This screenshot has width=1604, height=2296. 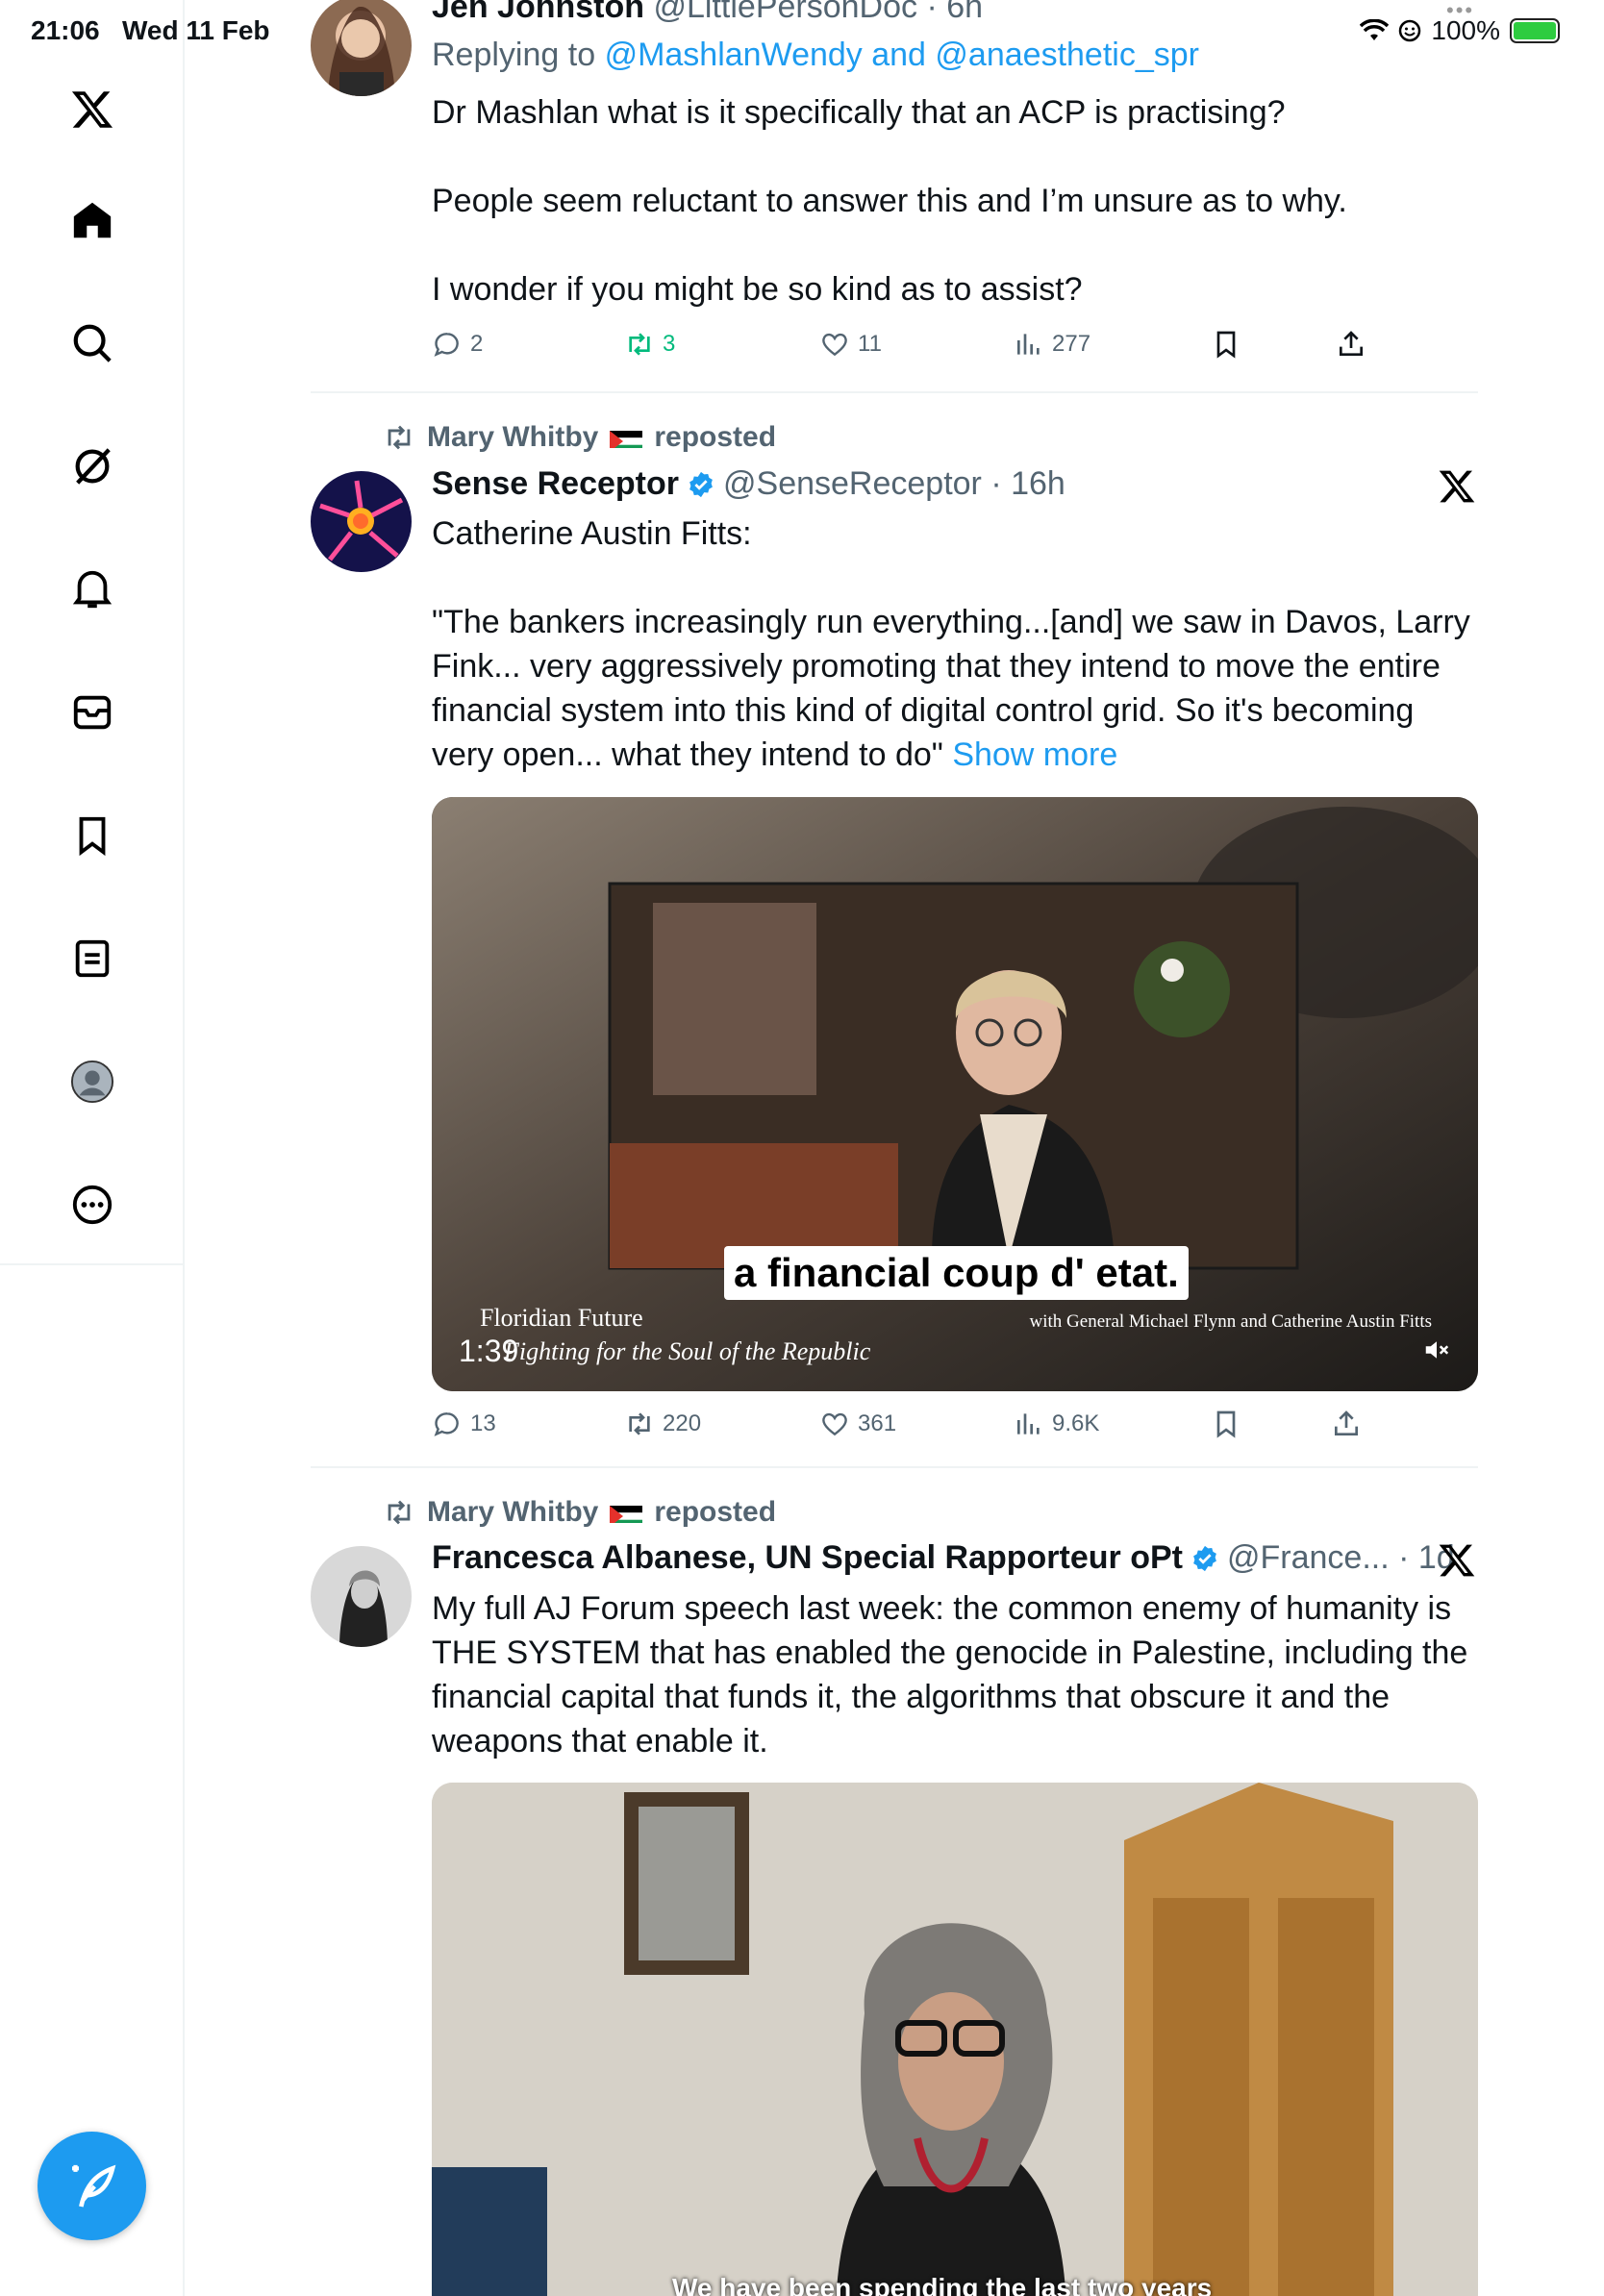 What do you see at coordinates (92, 1082) in the screenshot?
I see `profile-icon` at bounding box center [92, 1082].